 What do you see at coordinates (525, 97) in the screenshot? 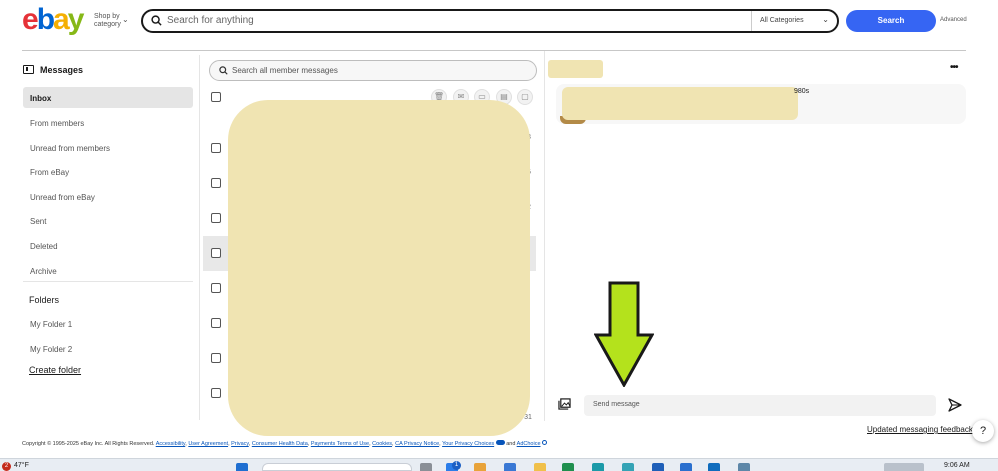
I see `folder-icon: ▢` at bounding box center [525, 97].